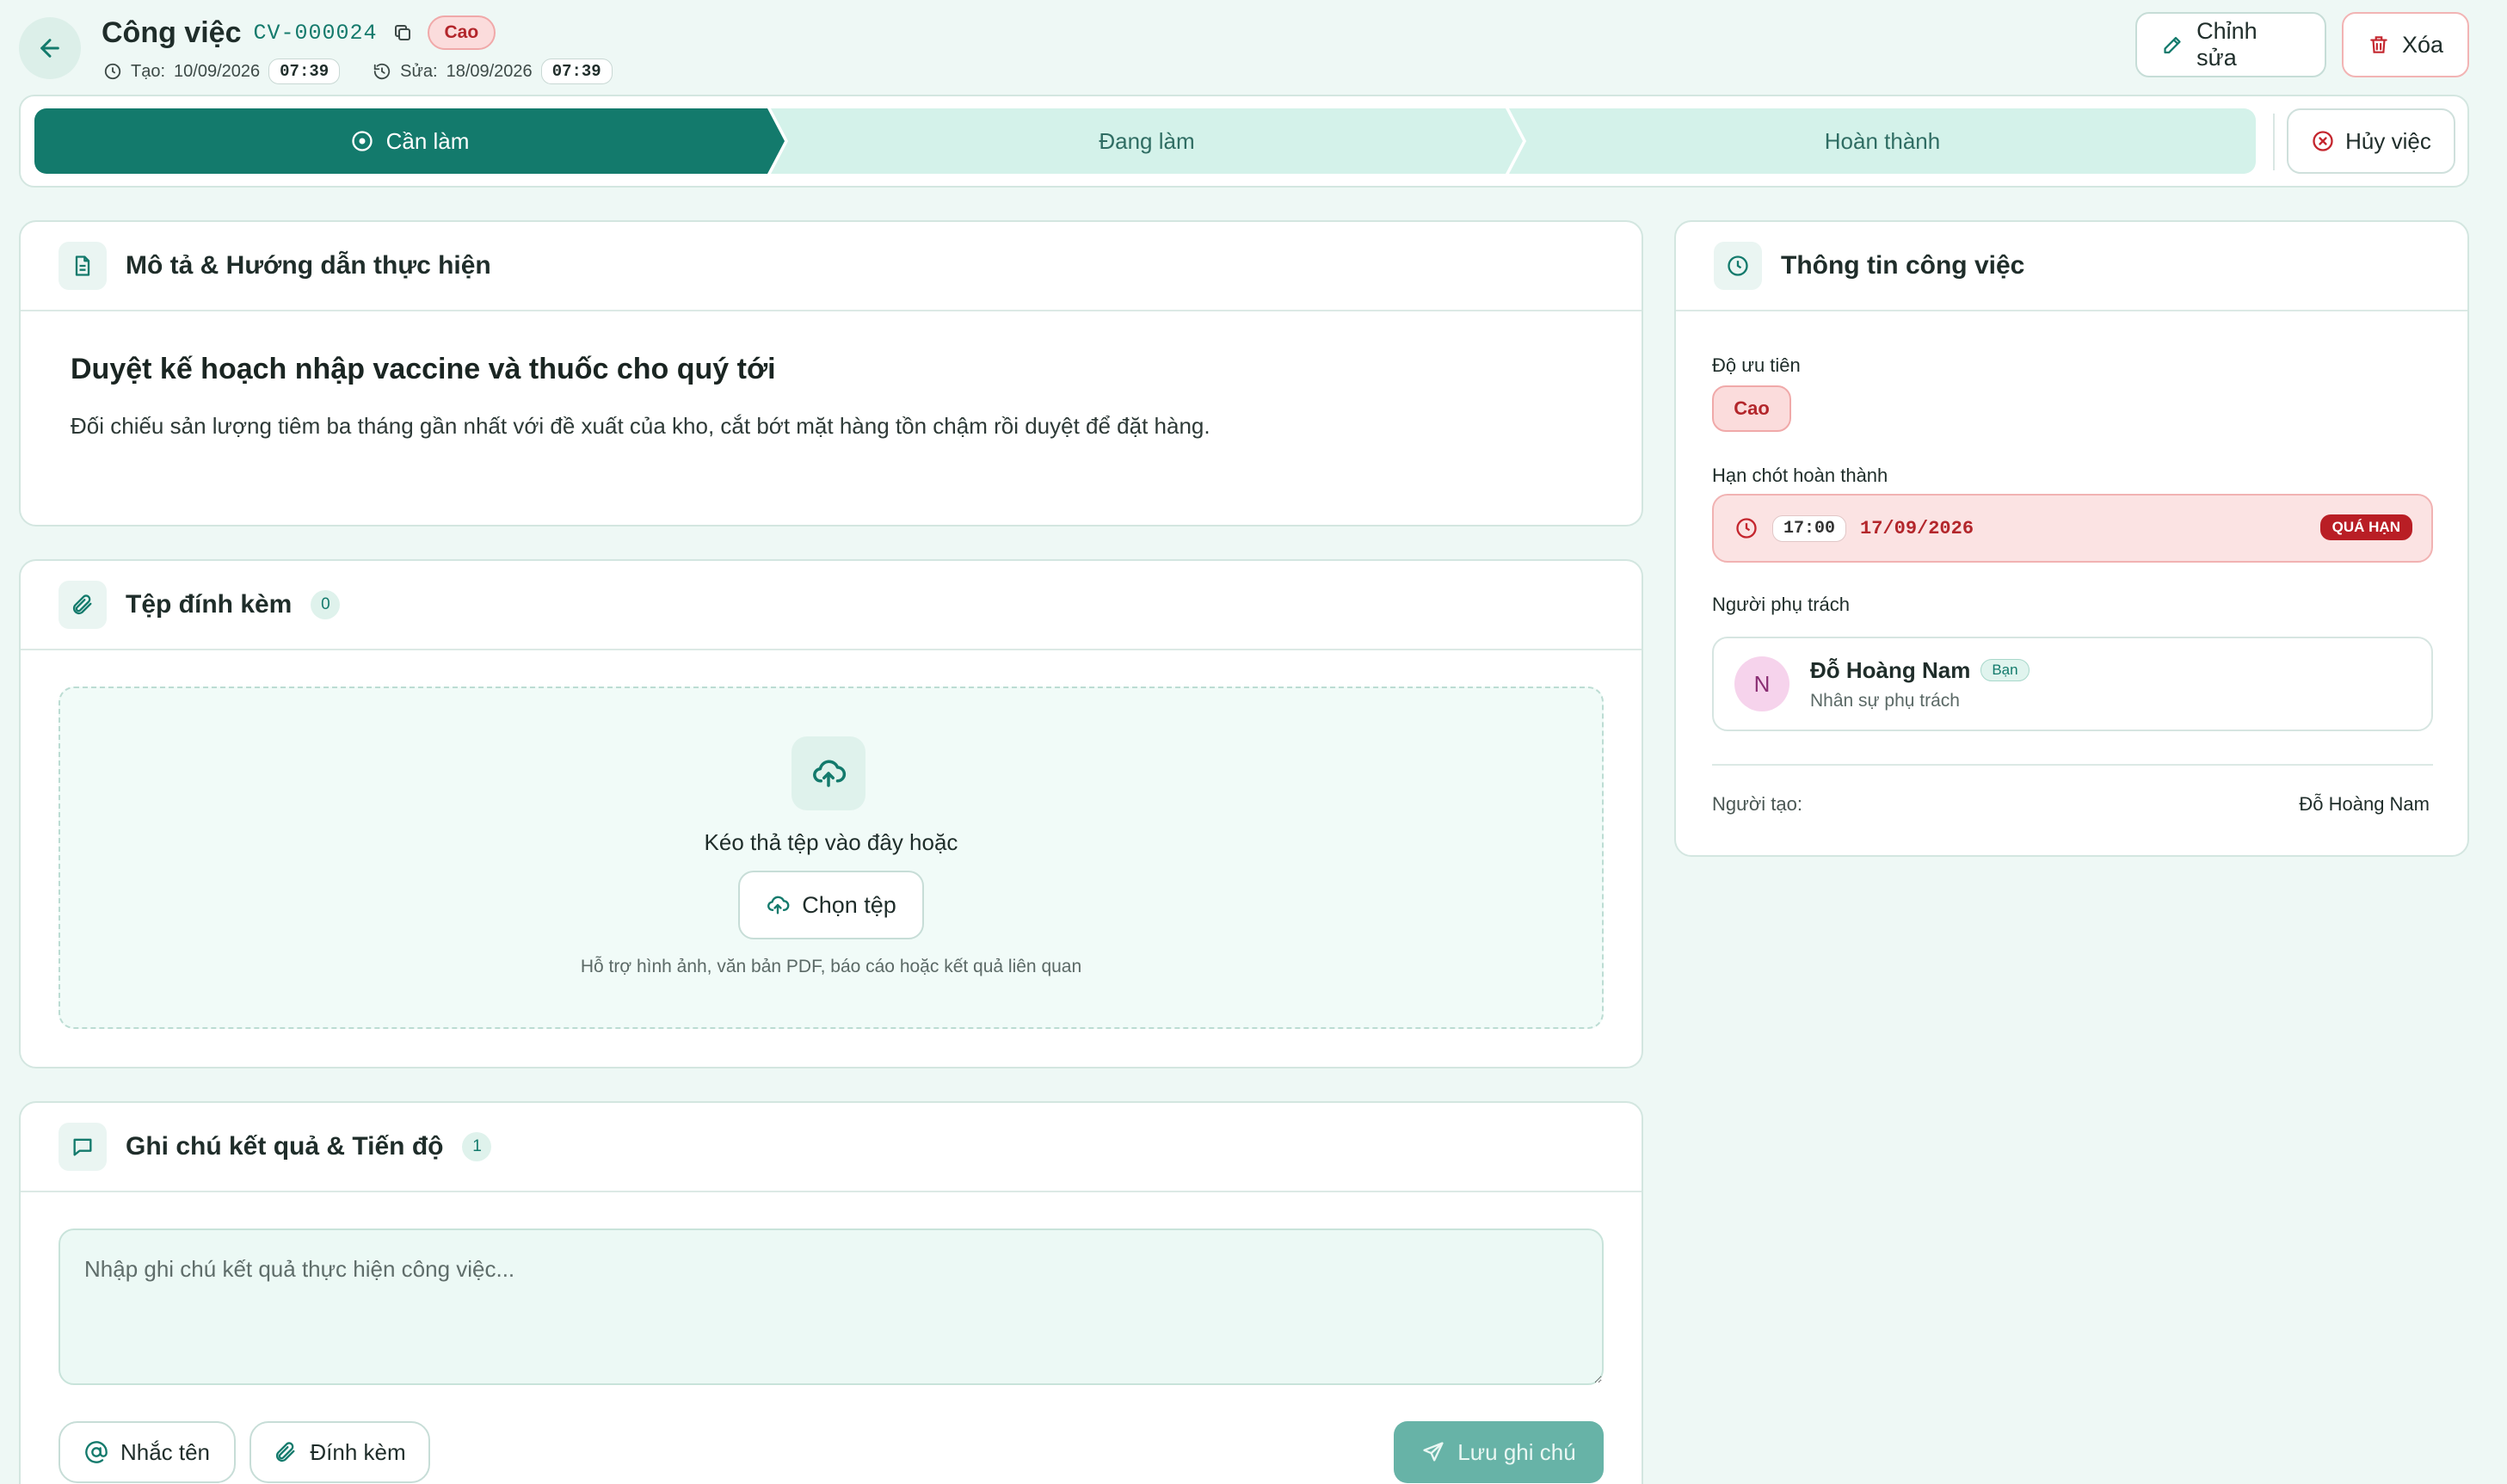 The width and height of the screenshot is (2507, 1484). What do you see at coordinates (831, 266) in the screenshot?
I see `card-header: Mô tả & Hướng dẫn thực hiện` at bounding box center [831, 266].